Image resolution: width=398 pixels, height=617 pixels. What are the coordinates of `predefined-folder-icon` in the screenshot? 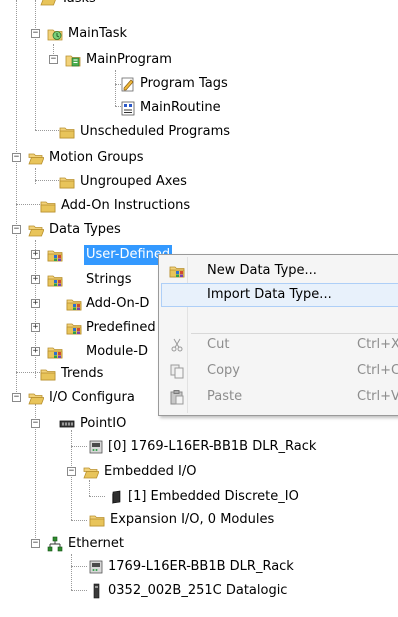 It's located at (74, 328).